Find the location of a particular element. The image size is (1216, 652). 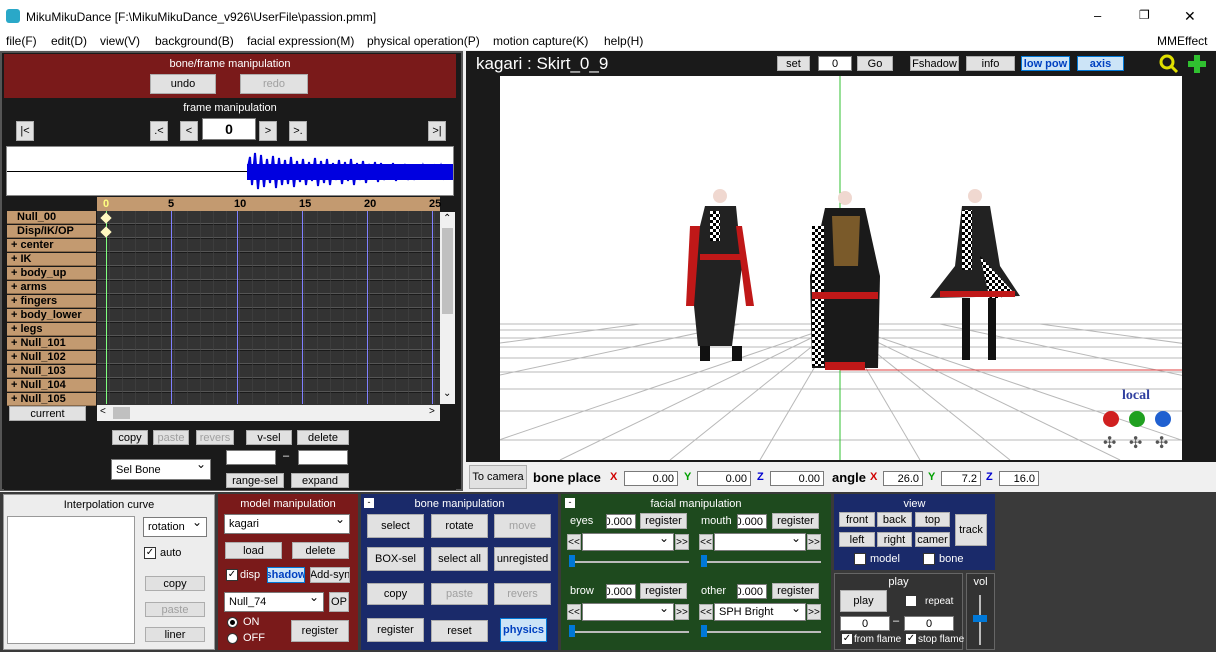

axis-rotate-icons is located at coordinates (1138, 419).